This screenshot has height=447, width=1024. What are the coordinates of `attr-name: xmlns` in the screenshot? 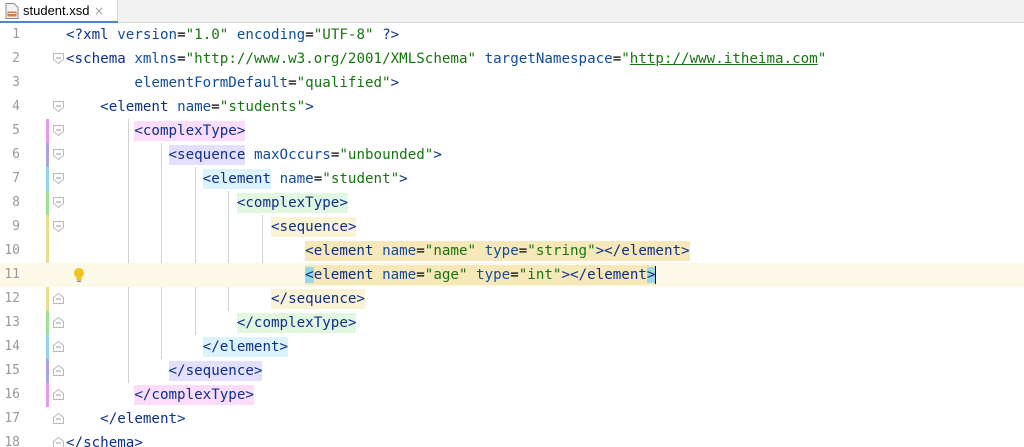 It's located at (156, 59).